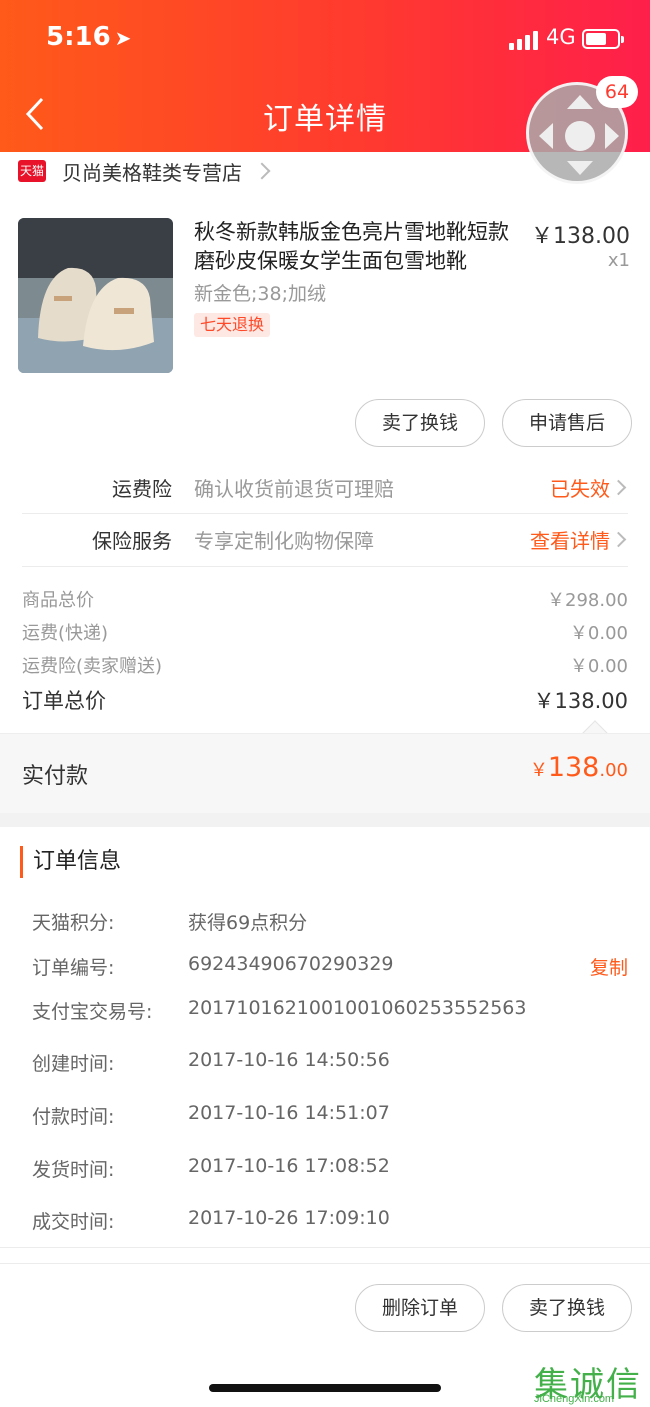 Image resolution: width=650 pixels, height=1407 pixels. I want to click on info-label: 订单编号:, so click(73, 968).